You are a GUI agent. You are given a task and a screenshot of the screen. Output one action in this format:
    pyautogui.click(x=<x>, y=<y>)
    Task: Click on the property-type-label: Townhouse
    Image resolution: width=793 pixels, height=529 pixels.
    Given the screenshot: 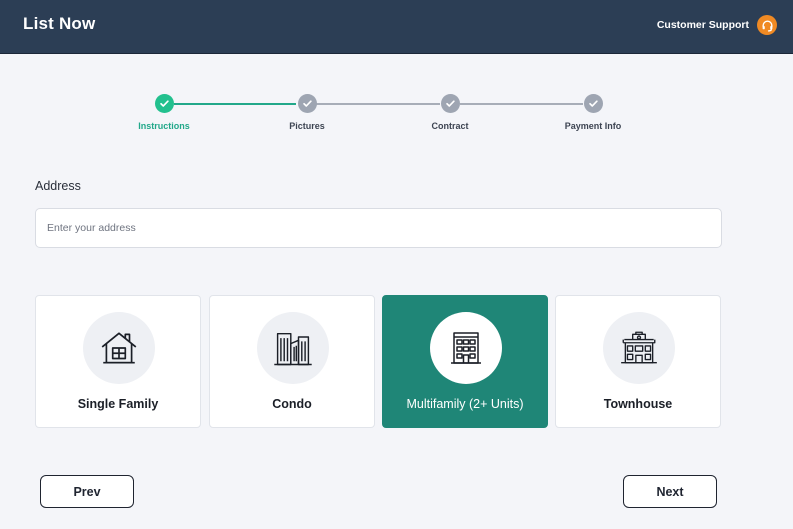 What is the action you would take?
    pyautogui.click(x=638, y=404)
    